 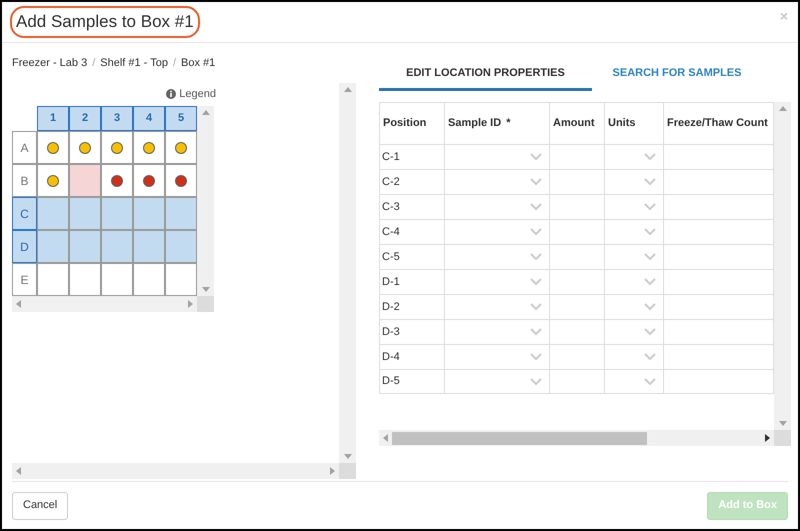 What do you see at coordinates (412, 207) in the screenshot?
I see `table-cell: C-3` at bounding box center [412, 207].